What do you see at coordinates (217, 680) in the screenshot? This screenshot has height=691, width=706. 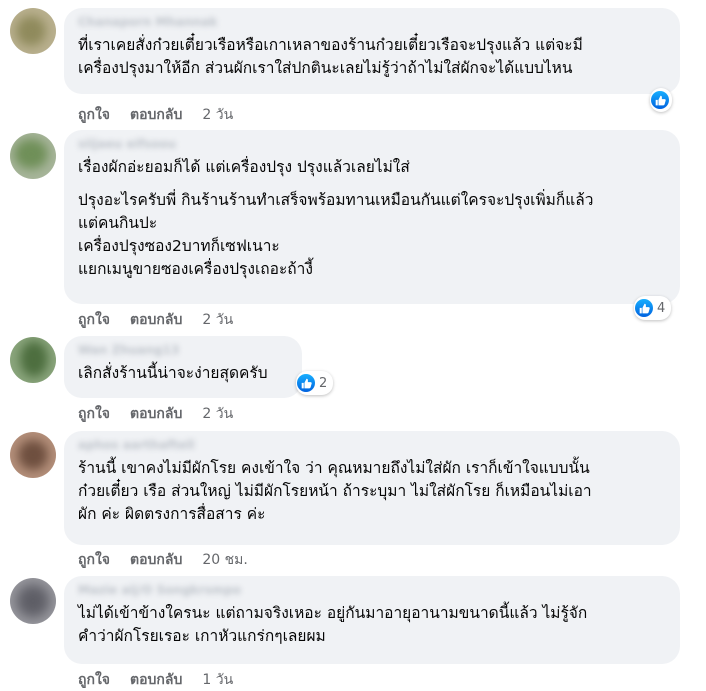 I see `comment-timestamp: 1 วัน` at bounding box center [217, 680].